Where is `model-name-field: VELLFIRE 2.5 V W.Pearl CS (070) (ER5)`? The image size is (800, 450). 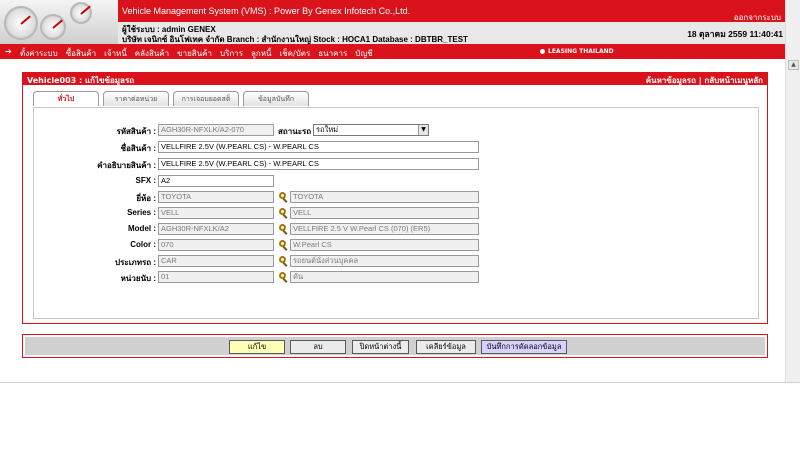 model-name-field: VELLFIRE 2.5 V W.Pearl CS (070) (ER5) is located at coordinates (384, 229).